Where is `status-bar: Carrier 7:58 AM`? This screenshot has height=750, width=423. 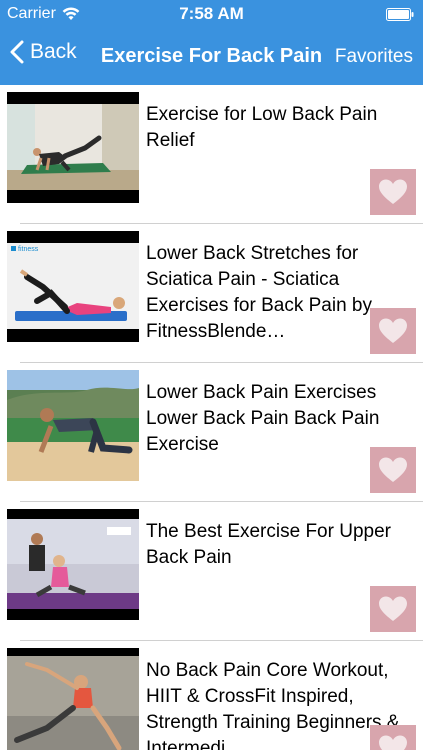 status-bar: Carrier 7:58 AM is located at coordinates (211, 14).